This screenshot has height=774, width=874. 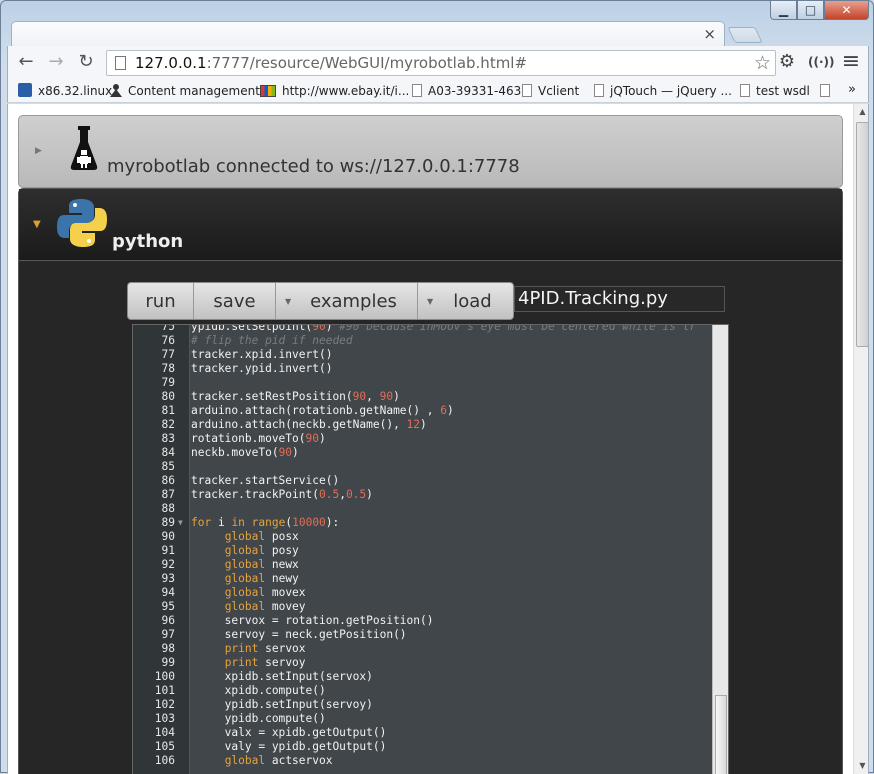 What do you see at coordinates (423, 607) in the screenshot?
I see `code-line: 95 global movey` at bounding box center [423, 607].